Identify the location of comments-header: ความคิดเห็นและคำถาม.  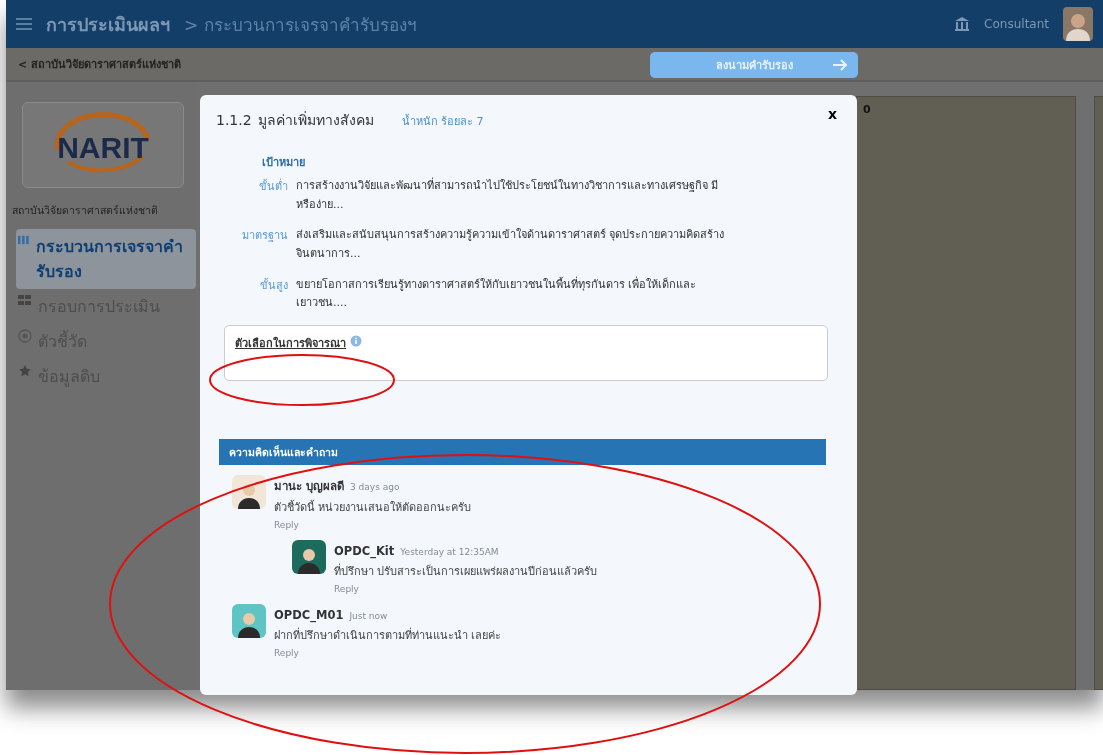
(522, 452).